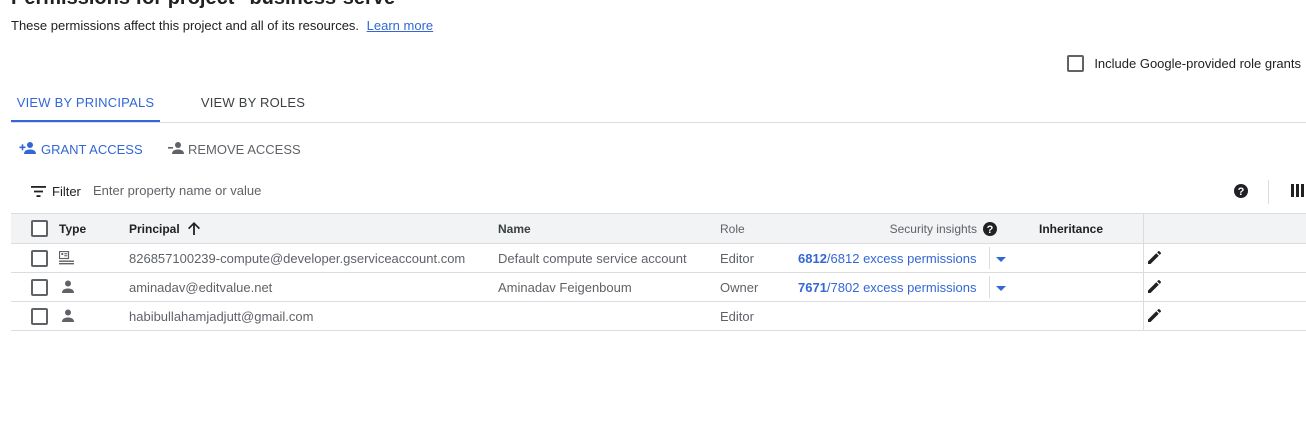  Describe the element at coordinates (85, 104) in the screenshot. I see `tab-view-by-principals: VIEW BY PRINCIPALS` at that location.